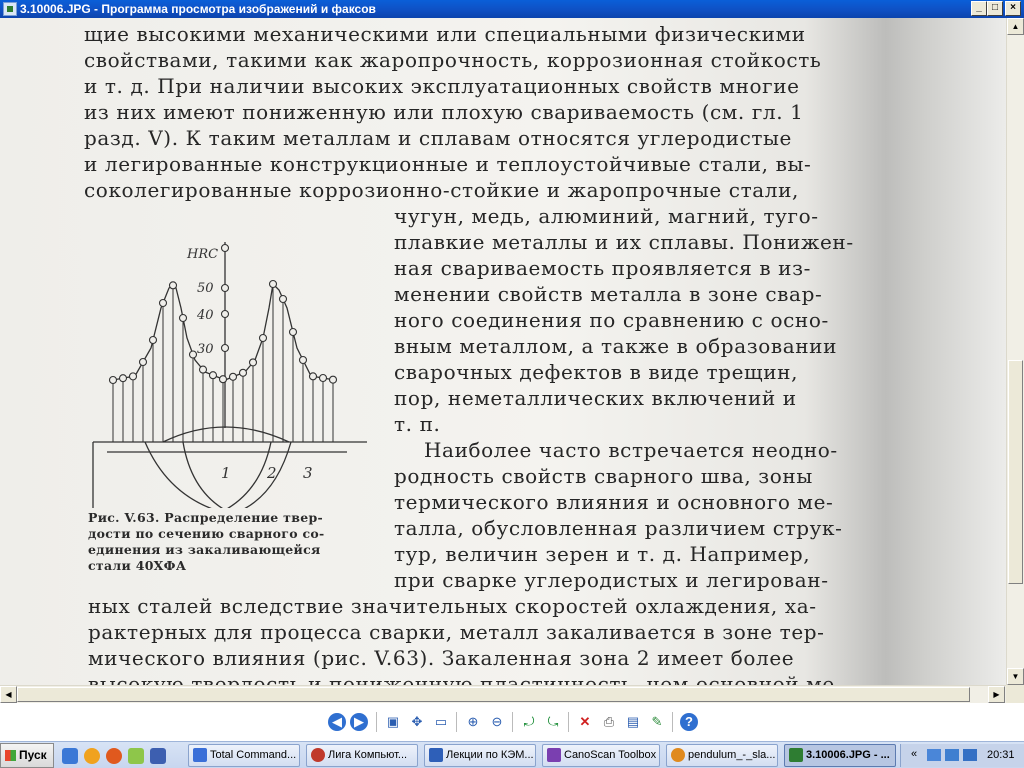  Describe the element at coordinates (1015, 472) in the screenshot. I see `vertical-scroll-thumb` at that location.